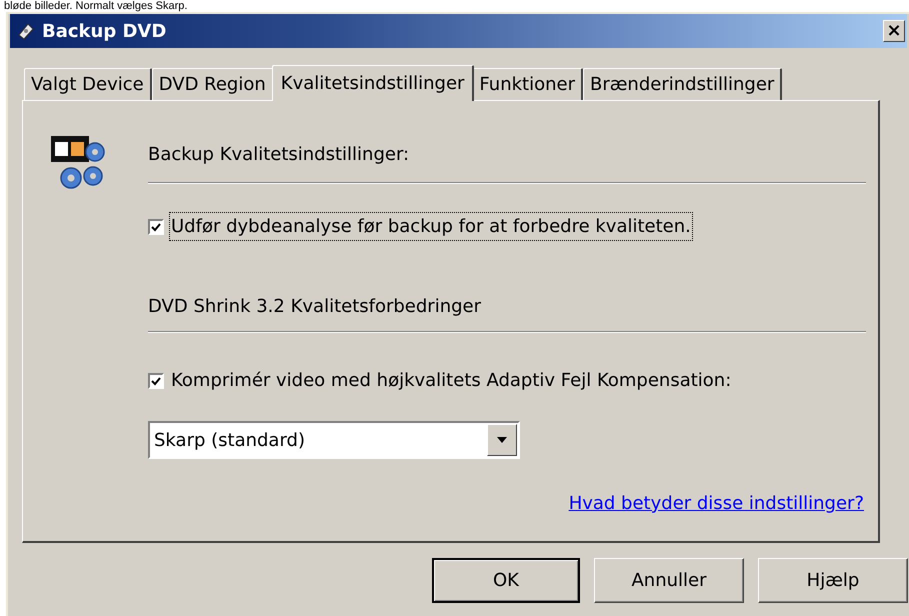 Image resolution: width=909 pixels, height=616 pixels. I want to click on window-title: Backup DVD, so click(104, 32).